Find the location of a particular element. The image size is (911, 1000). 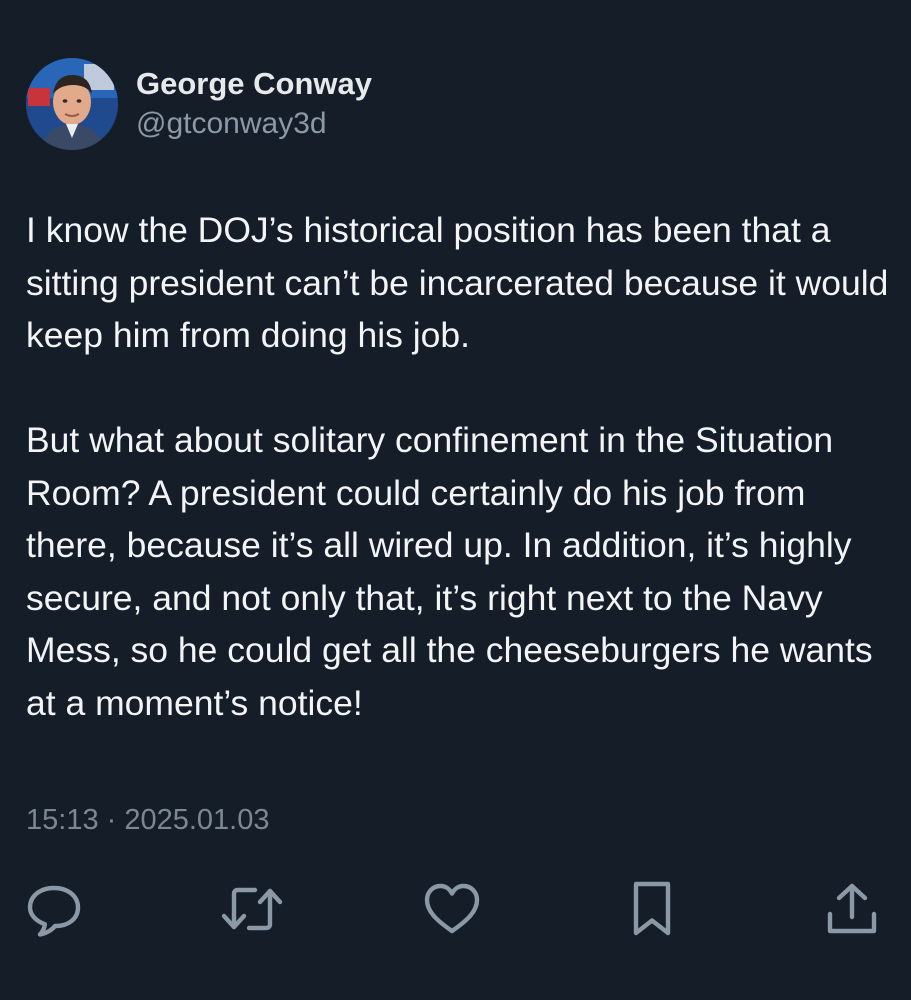

retweet-icon is located at coordinates (252, 909).